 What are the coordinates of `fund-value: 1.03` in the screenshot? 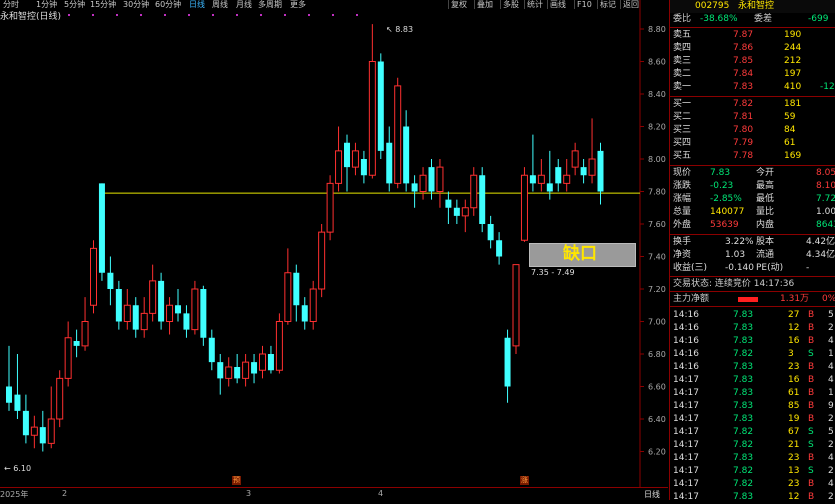 It's located at (735, 255).